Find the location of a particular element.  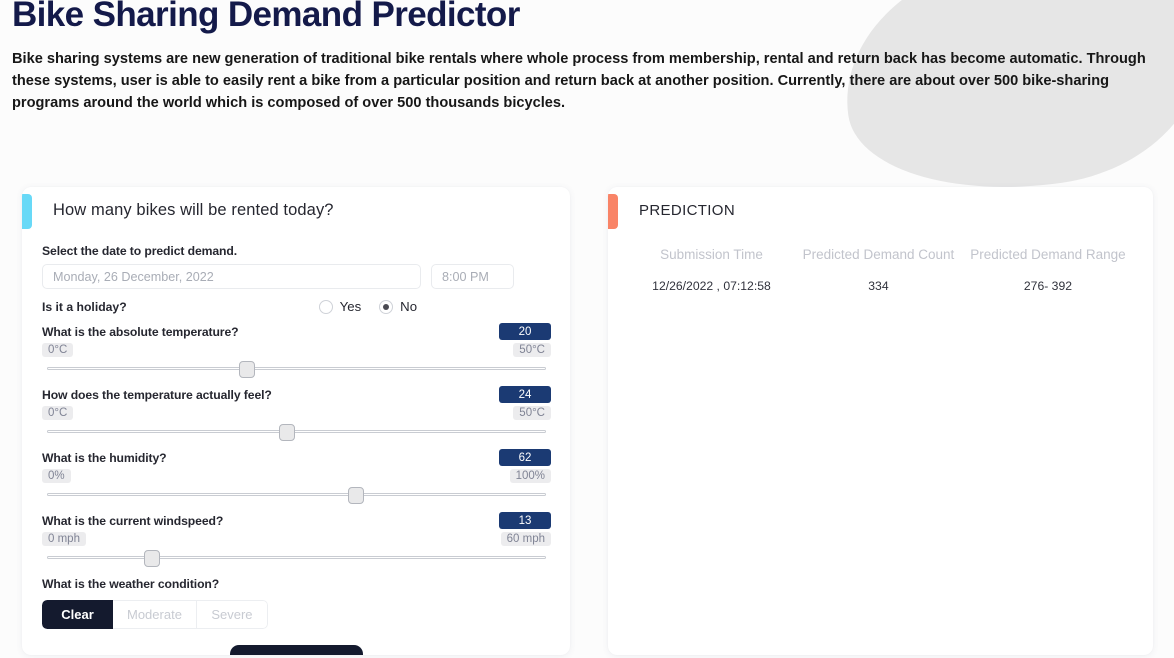

cell-demand-count: 334 is located at coordinates (878, 285).